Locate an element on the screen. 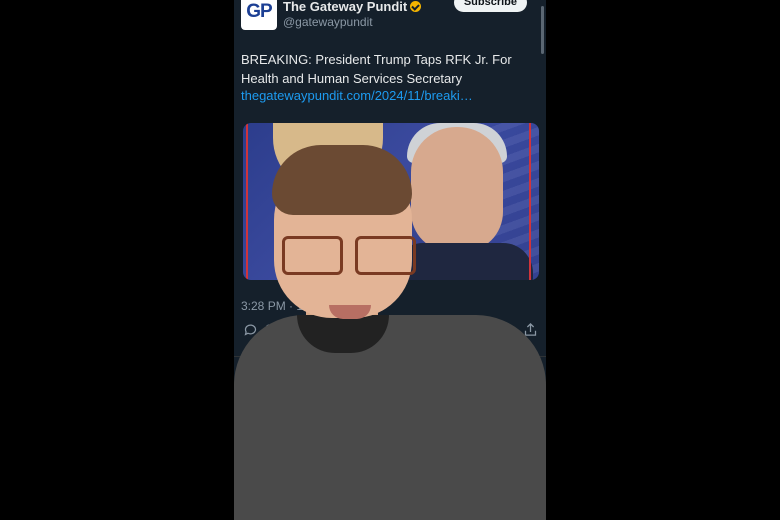 Image resolution: width=780 pixels, height=520 pixels. scrollbar is located at coordinates (542, 30).